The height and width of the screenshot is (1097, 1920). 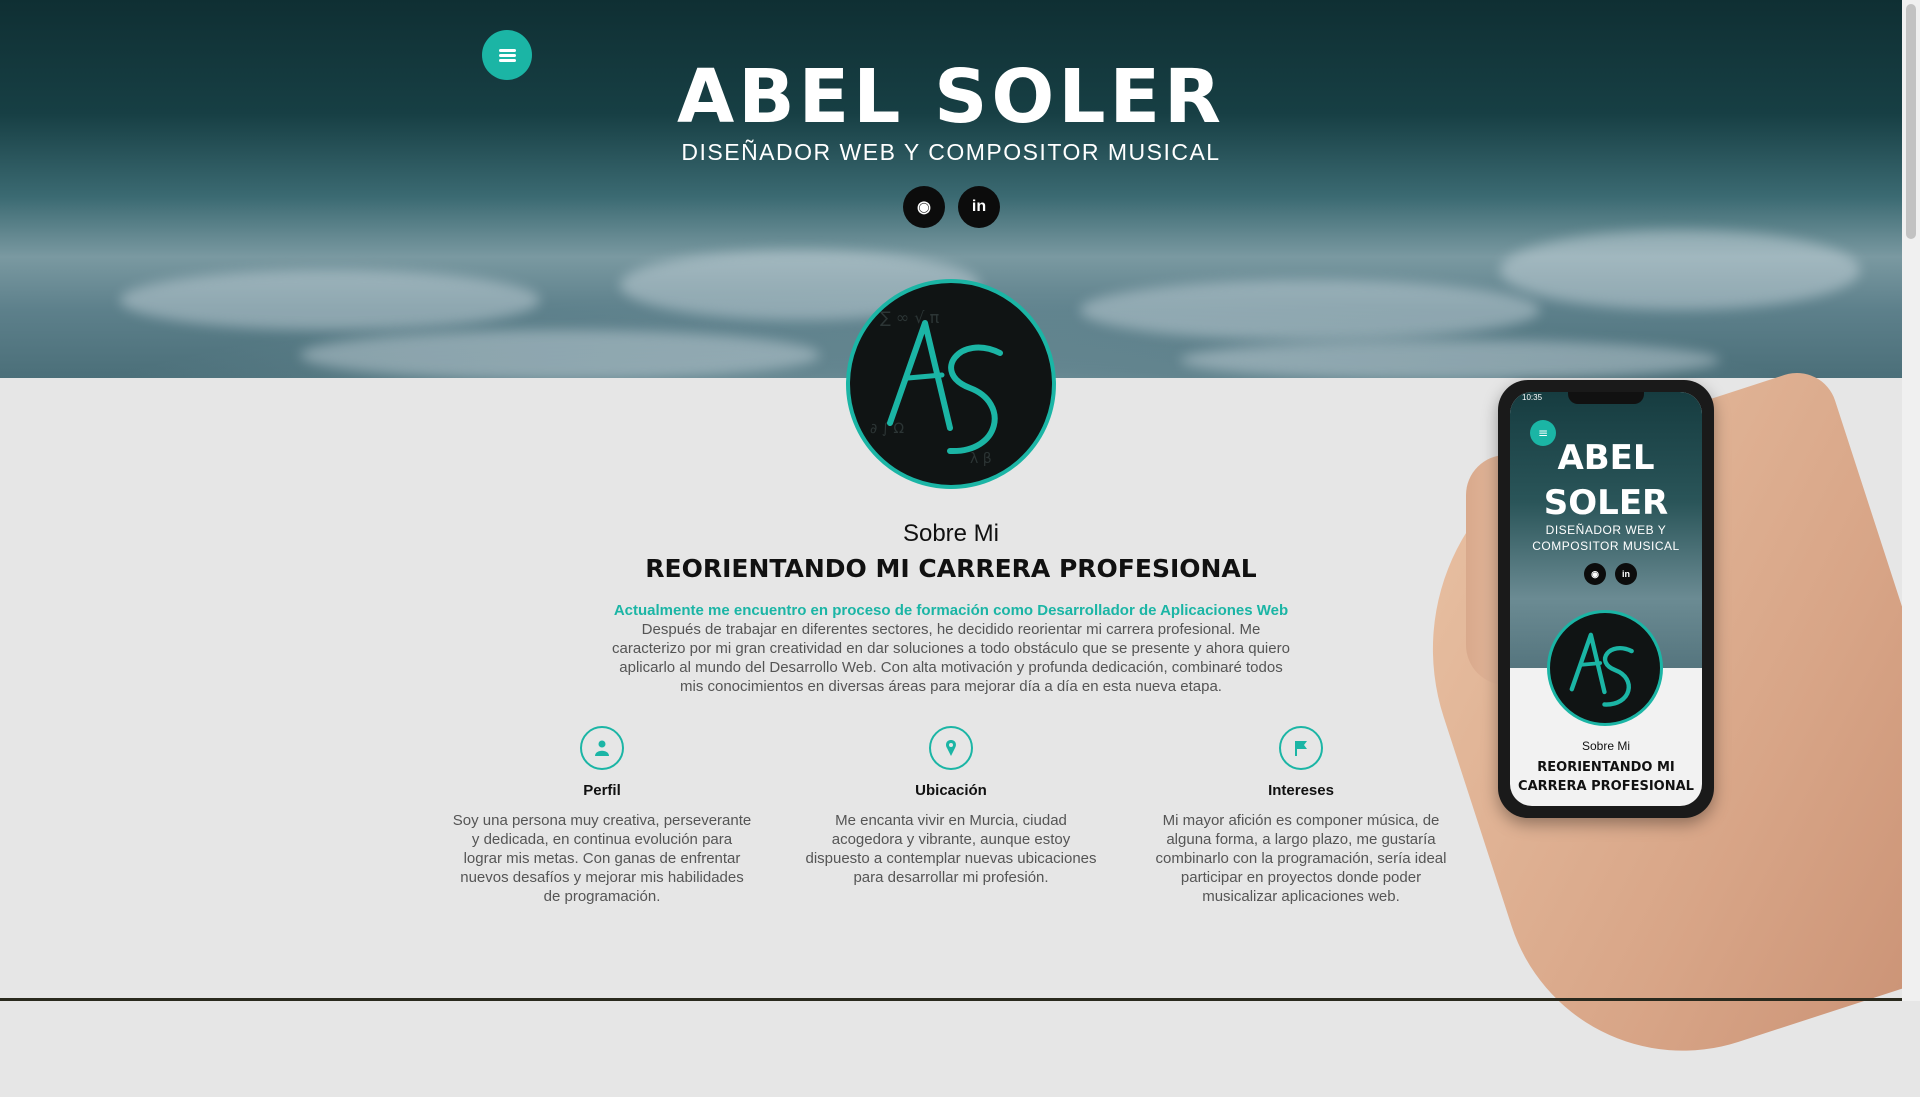 What do you see at coordinates (1605, 668) in the screenshot?
I see `phone-avatar` at bounding box center [1605, 668].